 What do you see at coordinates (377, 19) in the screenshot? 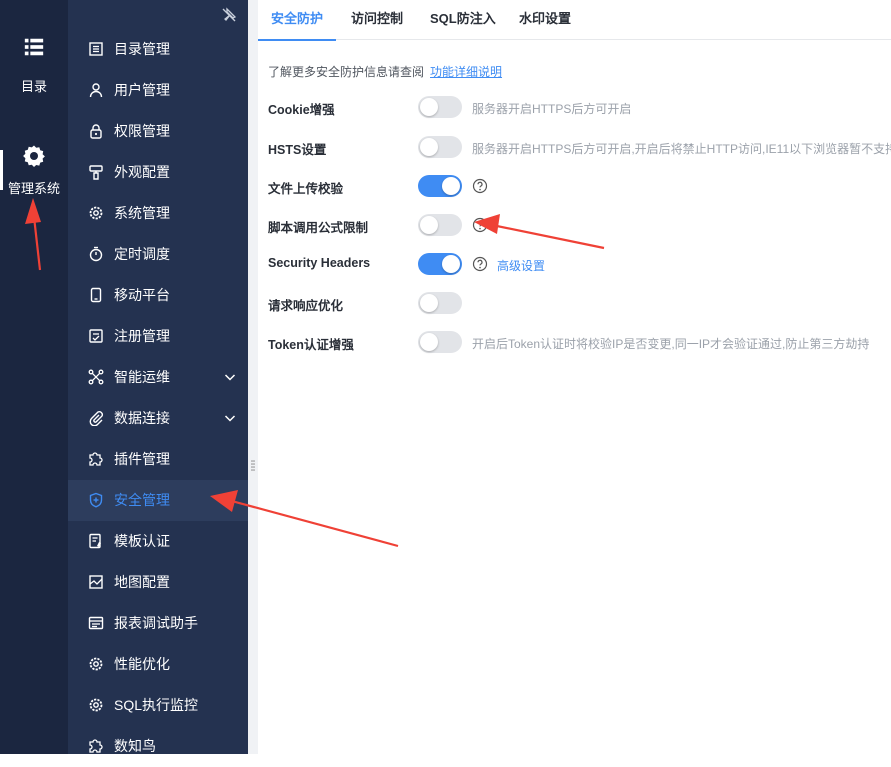
I see `tab-access-control: 访问控制` at bounding box center [377, 19].